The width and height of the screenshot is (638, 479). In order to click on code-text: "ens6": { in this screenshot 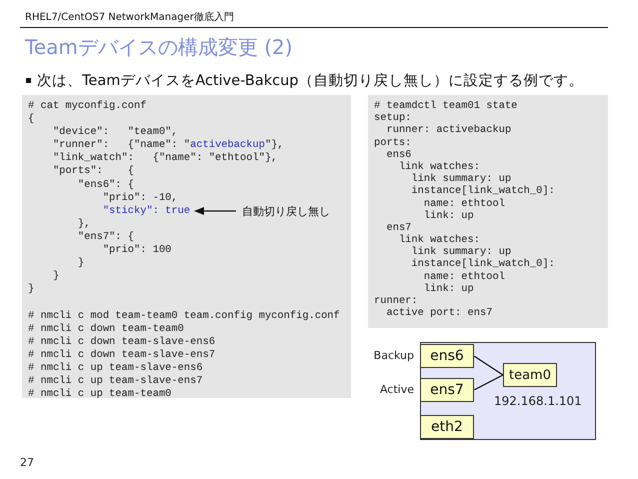, I will do `click(105, 185)`.